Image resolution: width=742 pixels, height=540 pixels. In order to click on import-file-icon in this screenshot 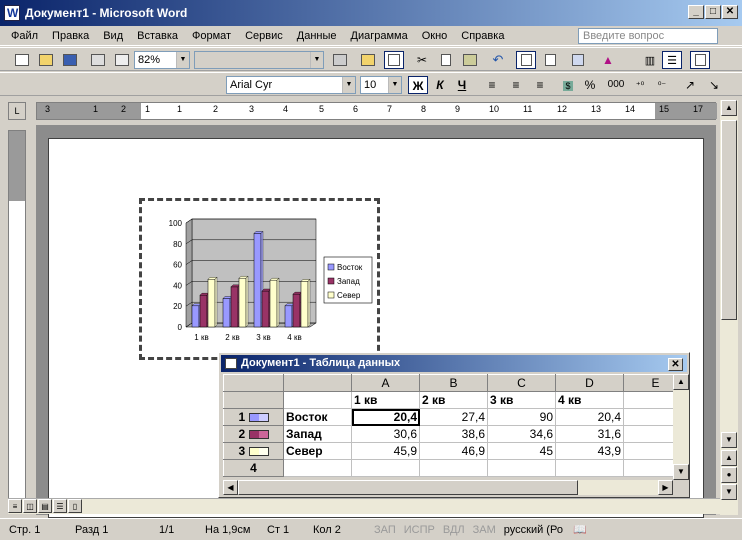, I will do `click(368, 60)`.